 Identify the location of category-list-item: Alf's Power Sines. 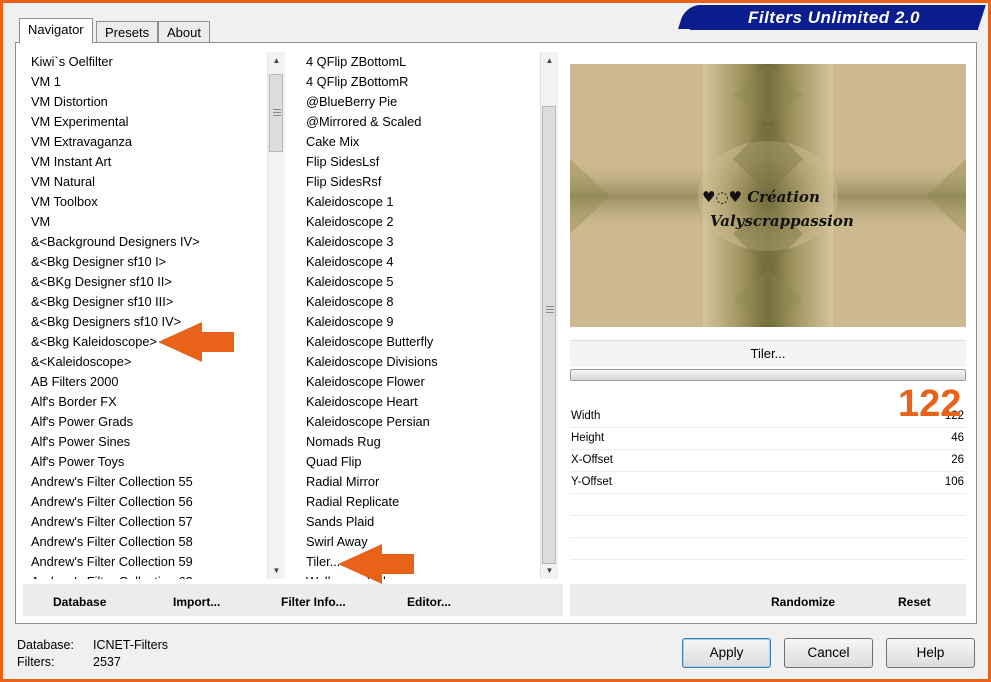
(145, 442).